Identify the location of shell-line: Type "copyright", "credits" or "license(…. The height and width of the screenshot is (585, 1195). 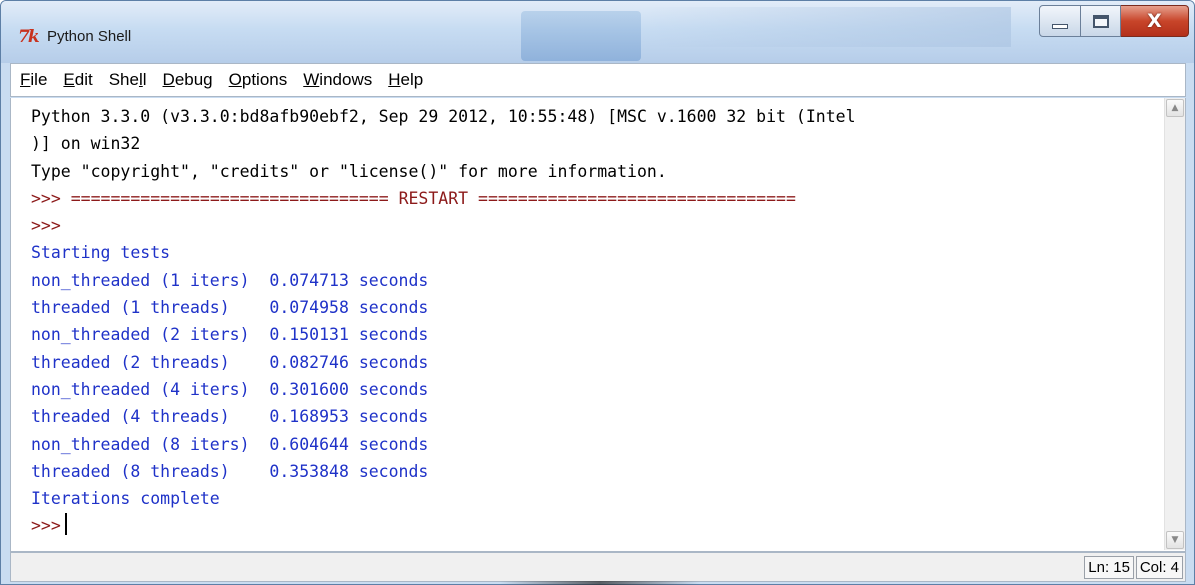
(349, 171).